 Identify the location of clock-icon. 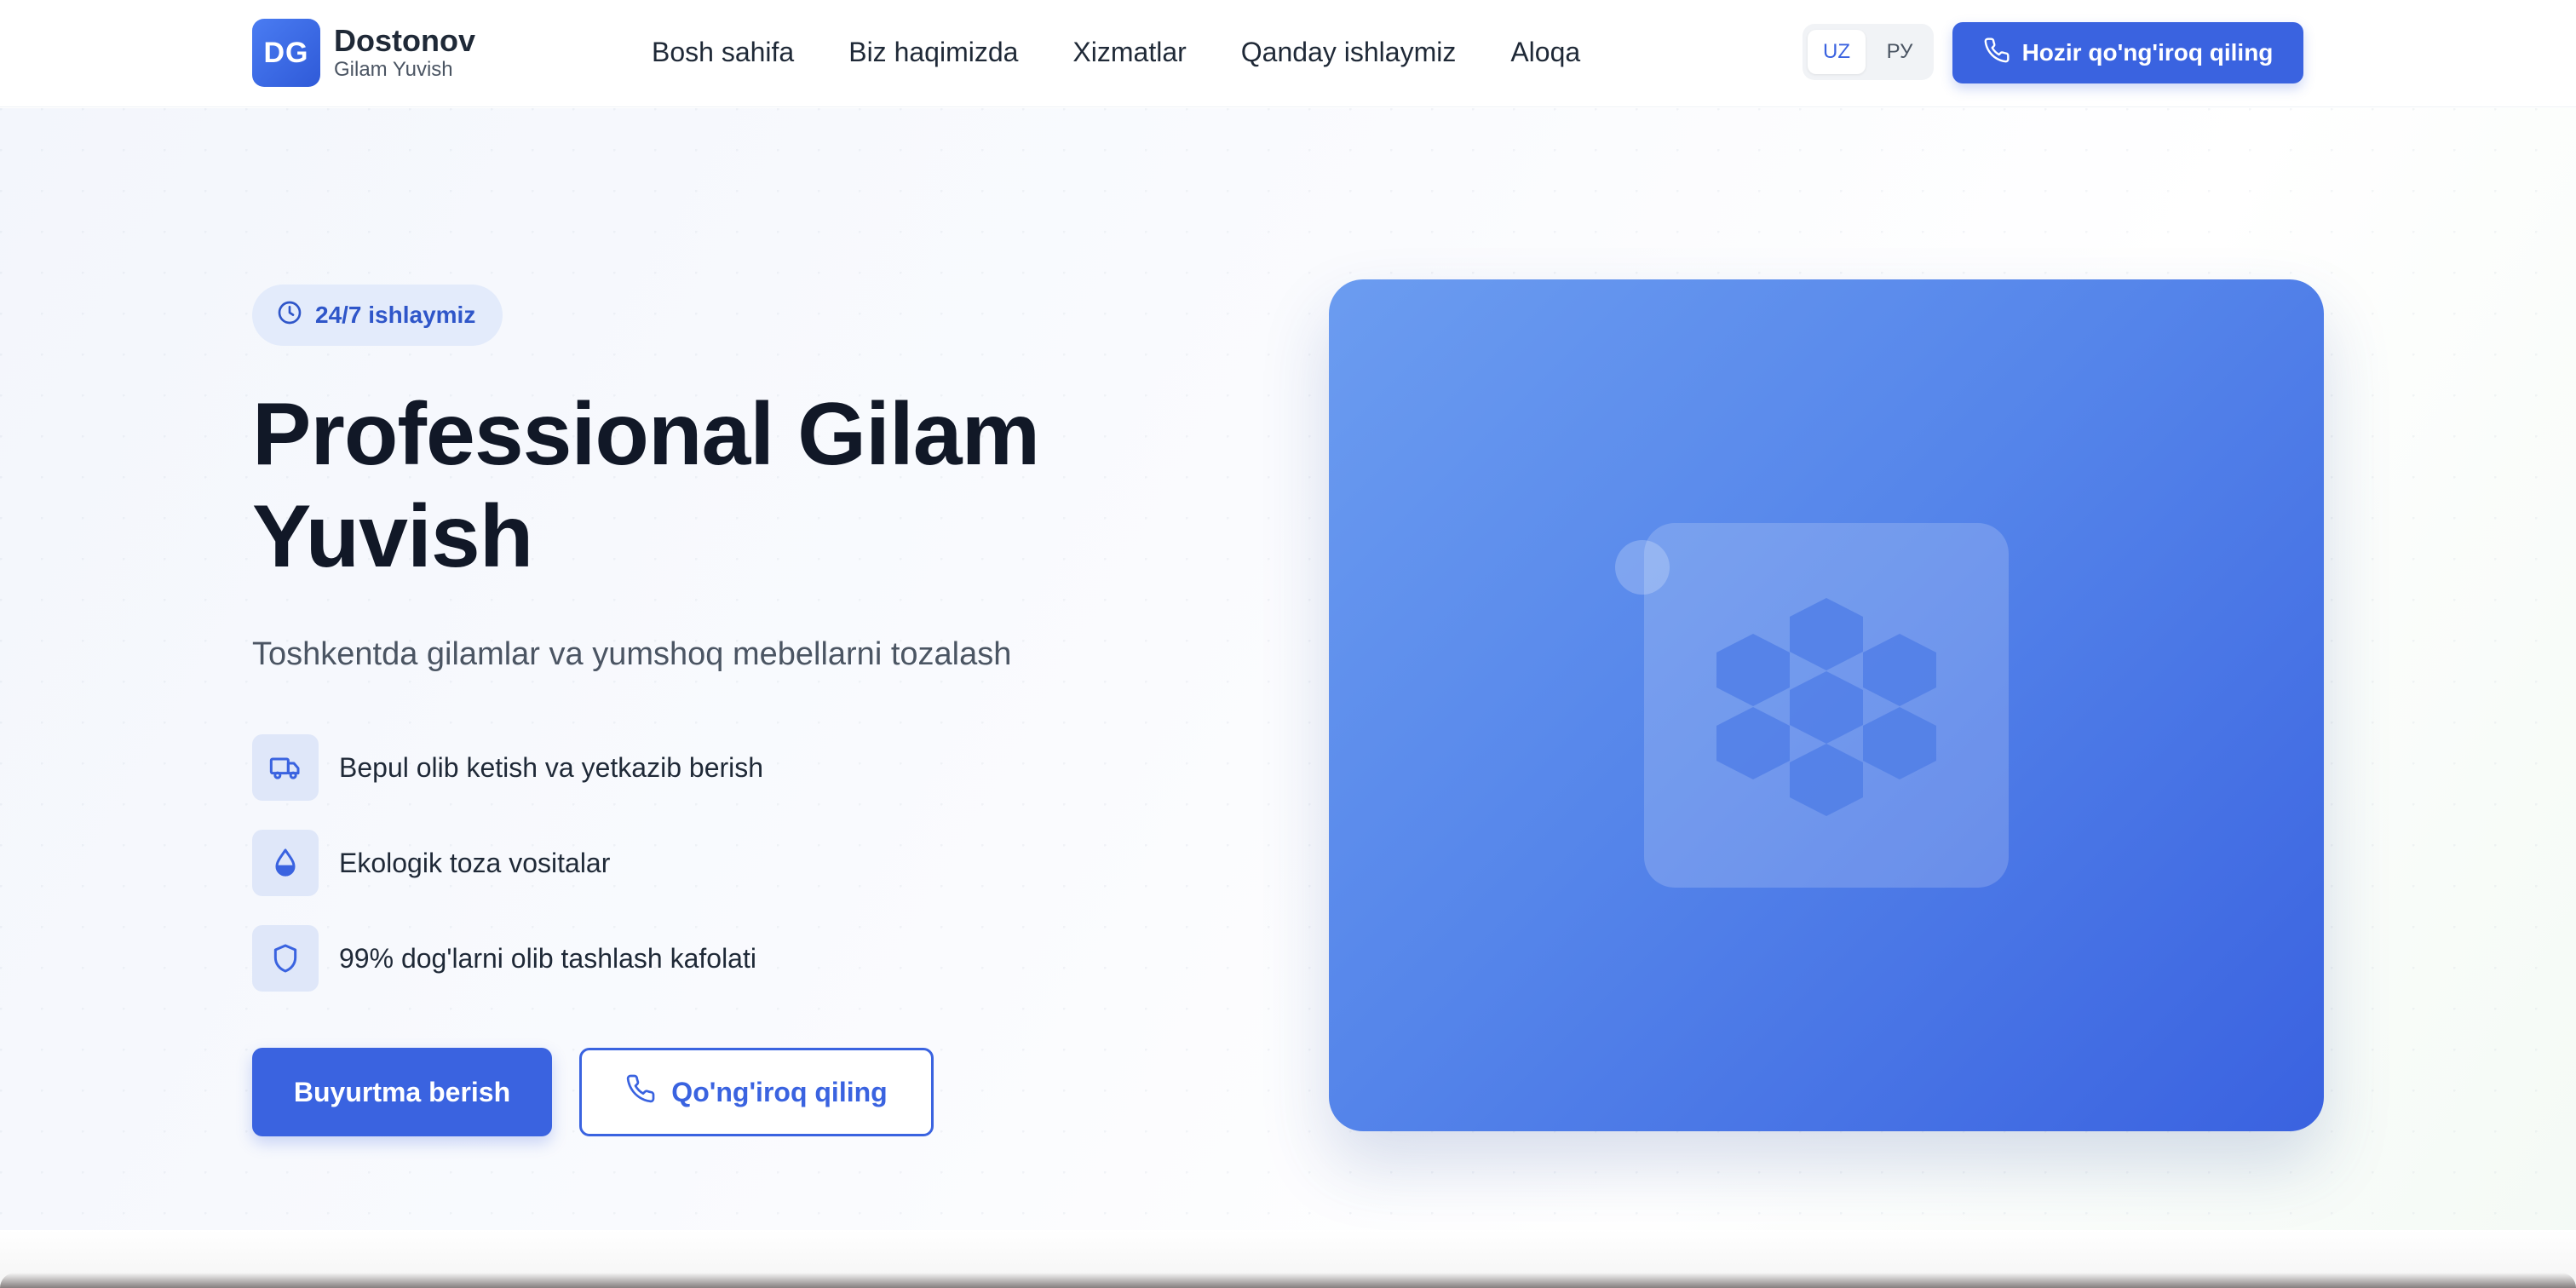
(290, 315).